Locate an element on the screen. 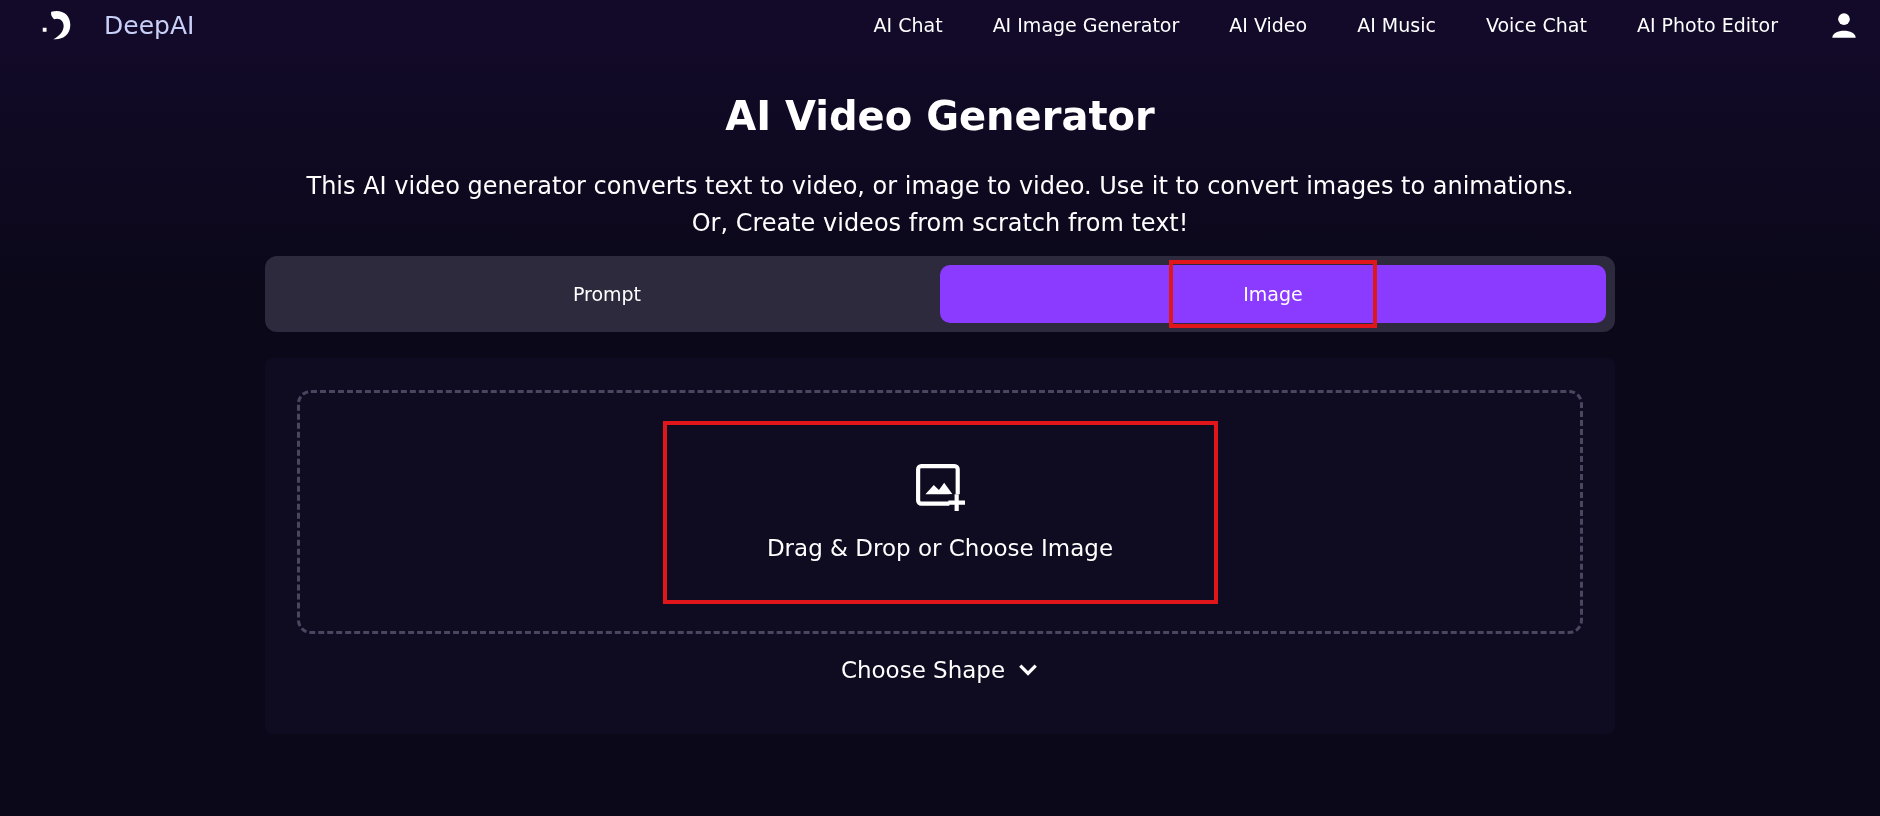 This screenshot has height=816, width=1880. nav-link: AI Chat is located at coordinates (908, 25).